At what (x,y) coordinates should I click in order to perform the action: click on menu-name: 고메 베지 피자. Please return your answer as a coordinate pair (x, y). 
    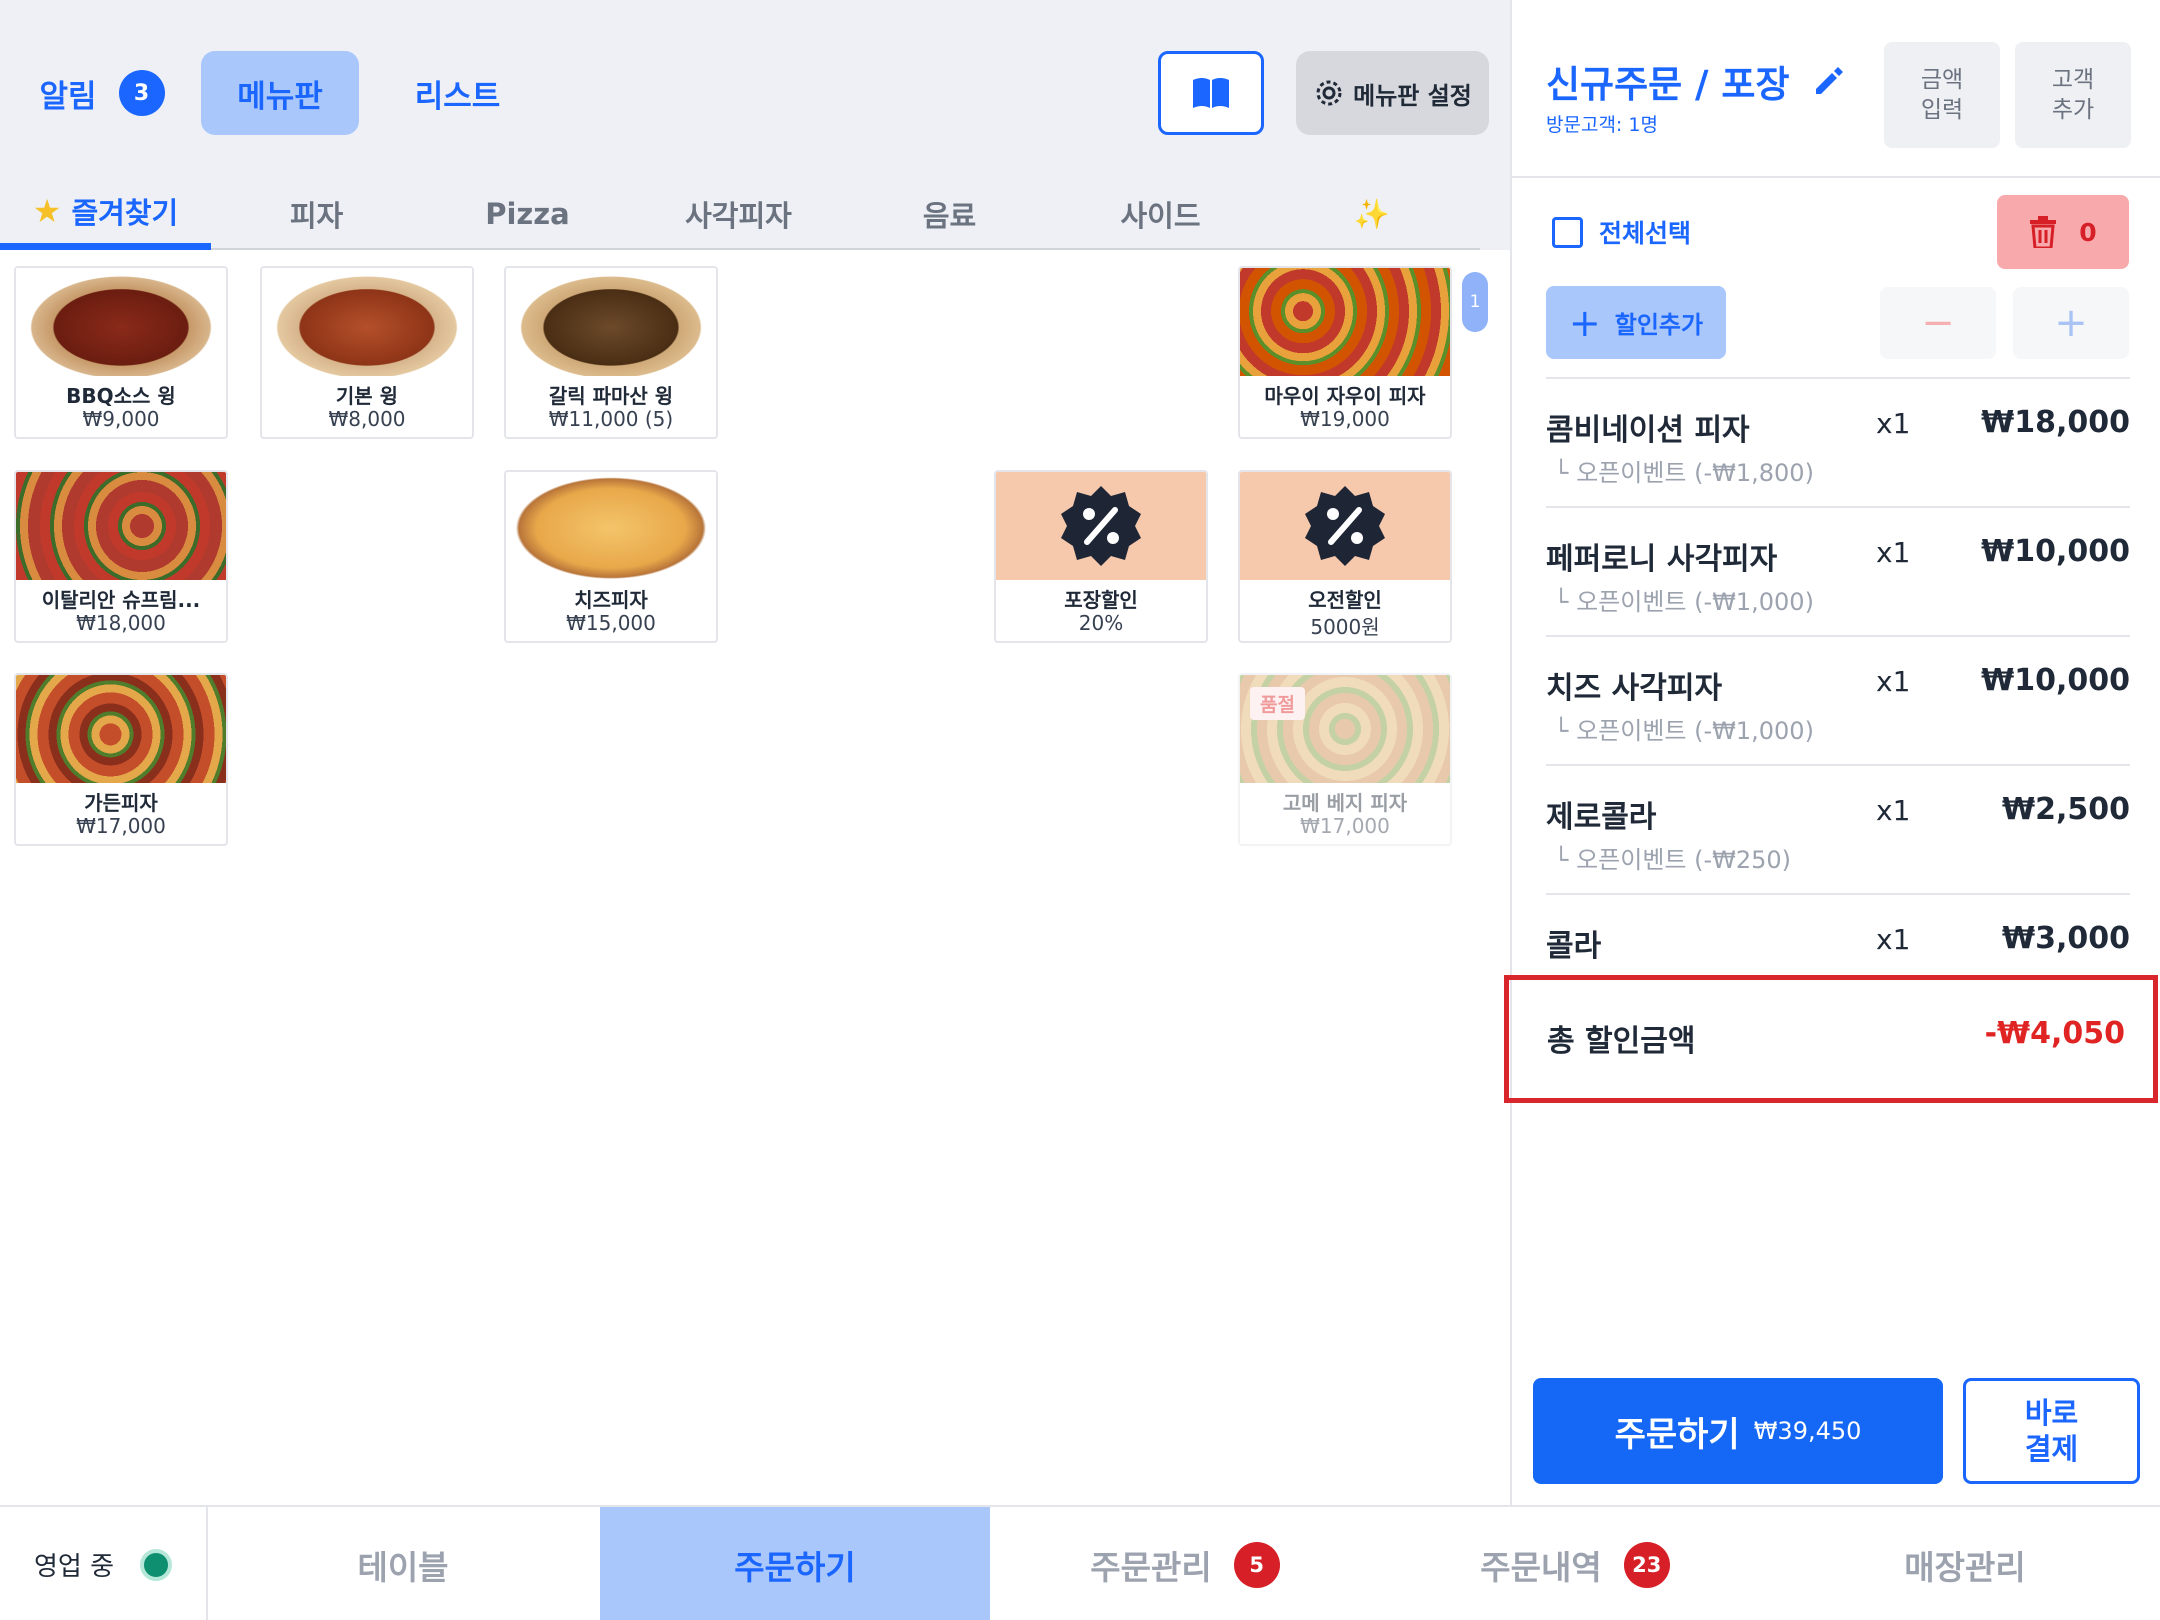
    Looking at the image, I should click on (1345, 803).